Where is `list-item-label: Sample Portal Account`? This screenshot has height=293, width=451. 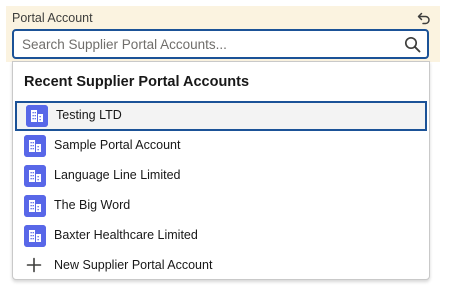 list-item-label: Sample Portal Account is located at coordinates (117, 145).